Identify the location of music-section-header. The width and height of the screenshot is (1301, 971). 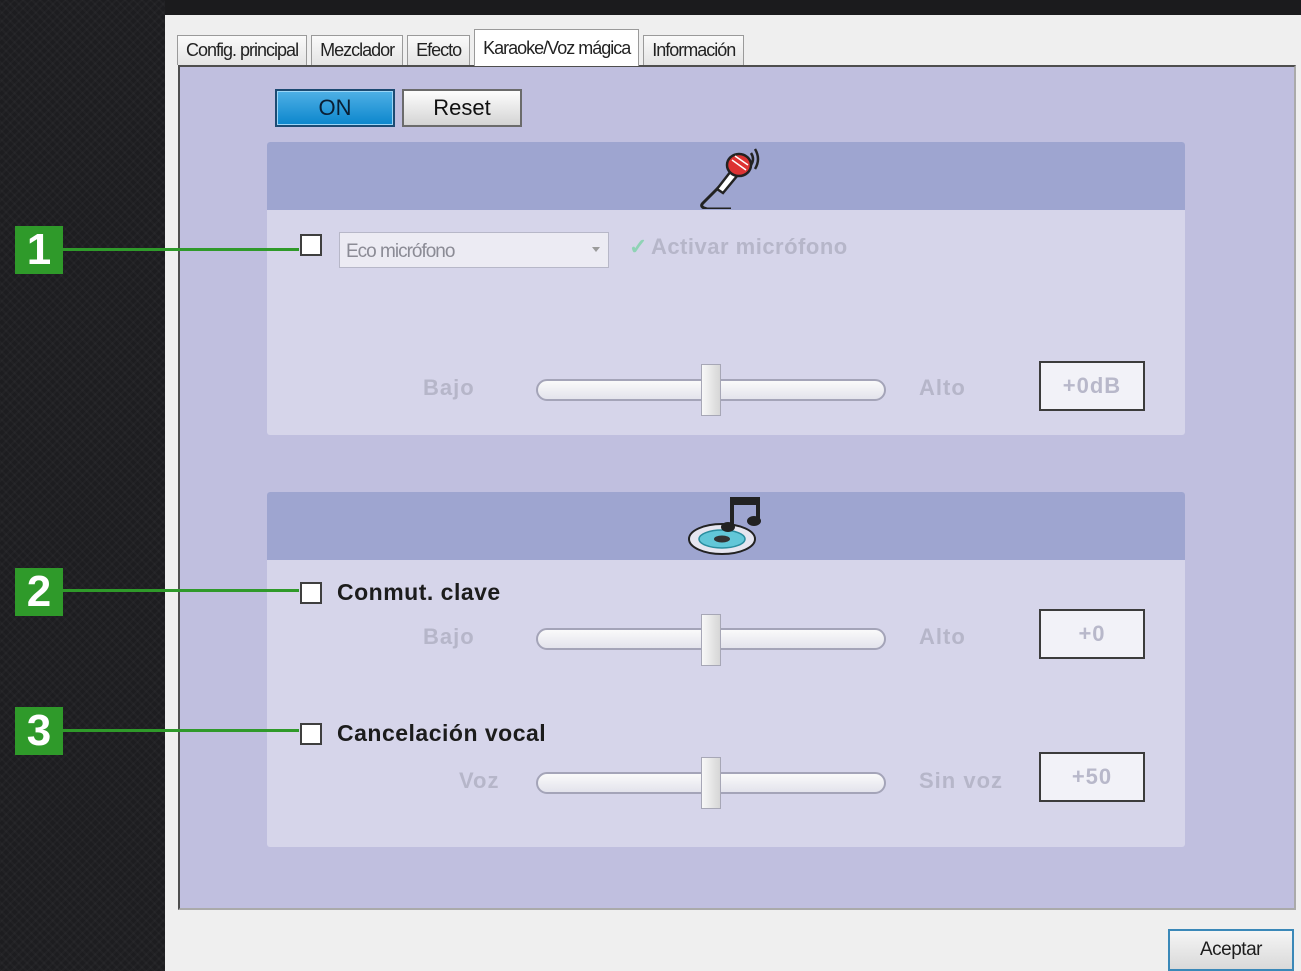
(726, 526).